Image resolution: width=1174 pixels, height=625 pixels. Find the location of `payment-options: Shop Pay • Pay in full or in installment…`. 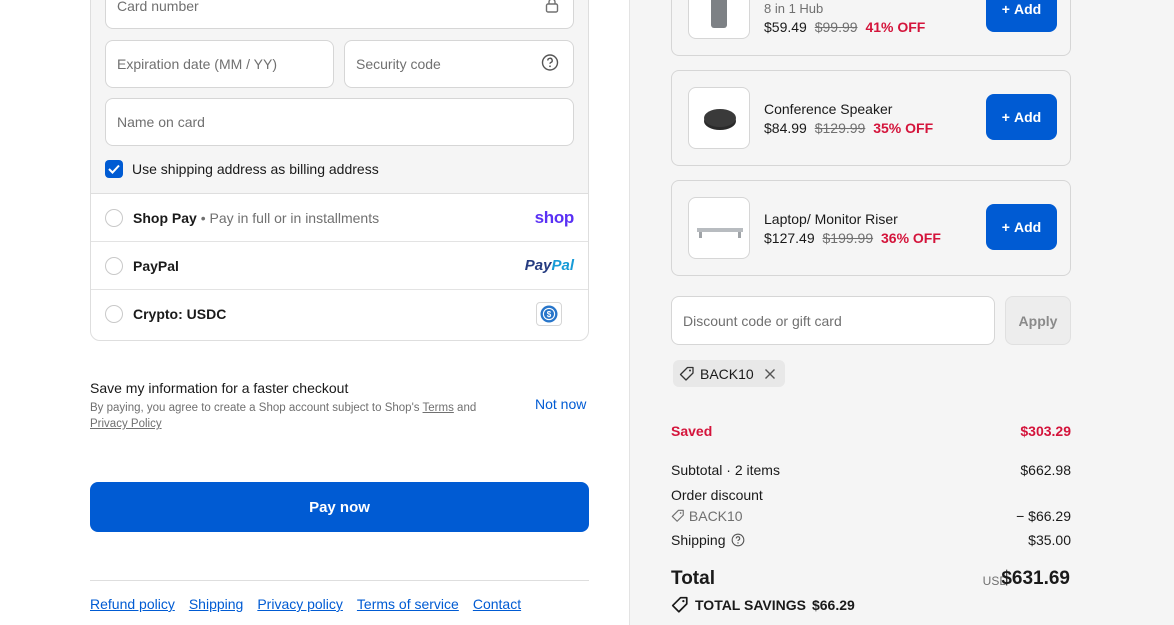

payment-options: Shop Pay • Pay in full or in installment… is located at coordinates (339, 267).